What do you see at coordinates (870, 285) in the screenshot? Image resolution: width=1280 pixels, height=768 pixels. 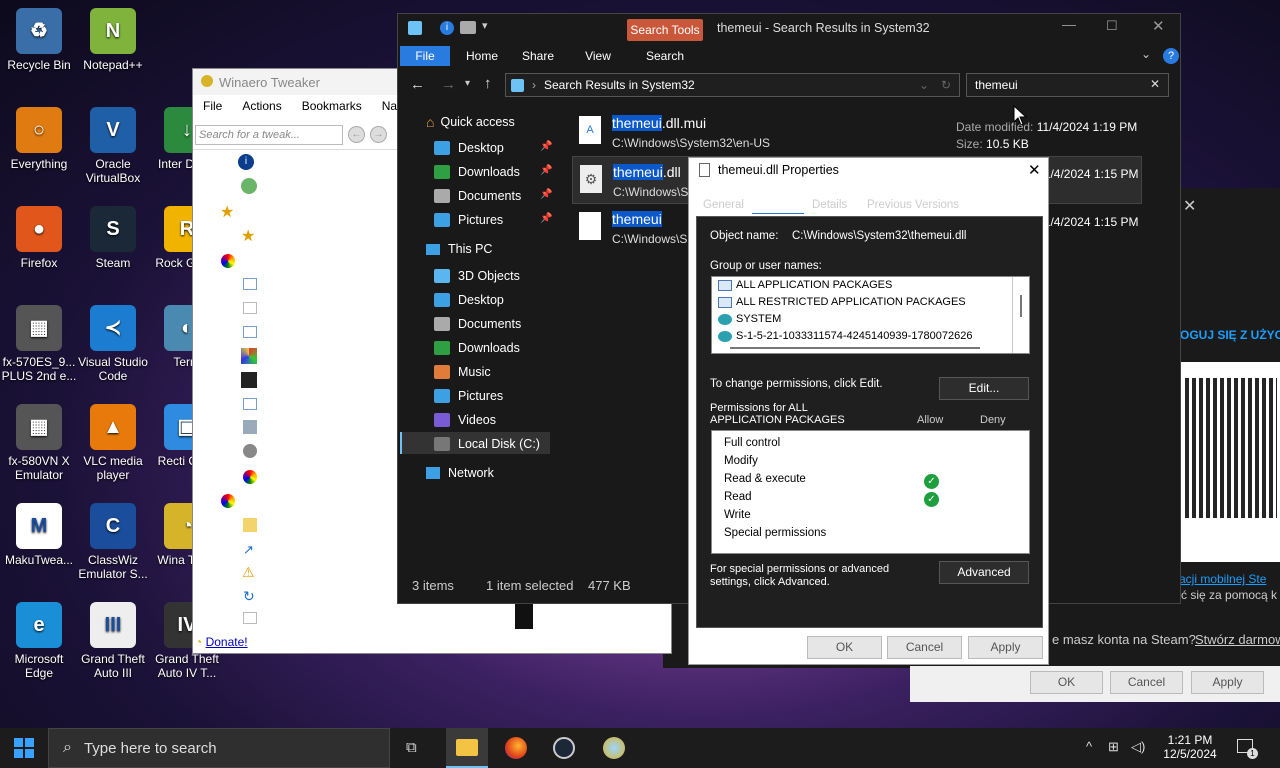 I see `user-list-item: ALL APPLICATION PACKAGES` at bounding box center [870, 285].